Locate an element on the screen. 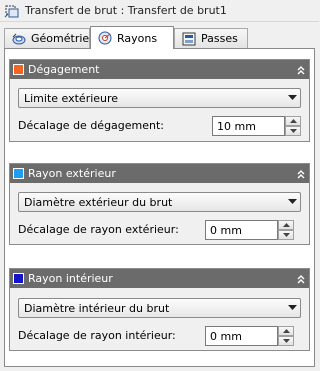 The width and height of the screenshot is (320, 371). outer-radius-panel-title: Rayon extérieur is located at coordinates (72, 173).